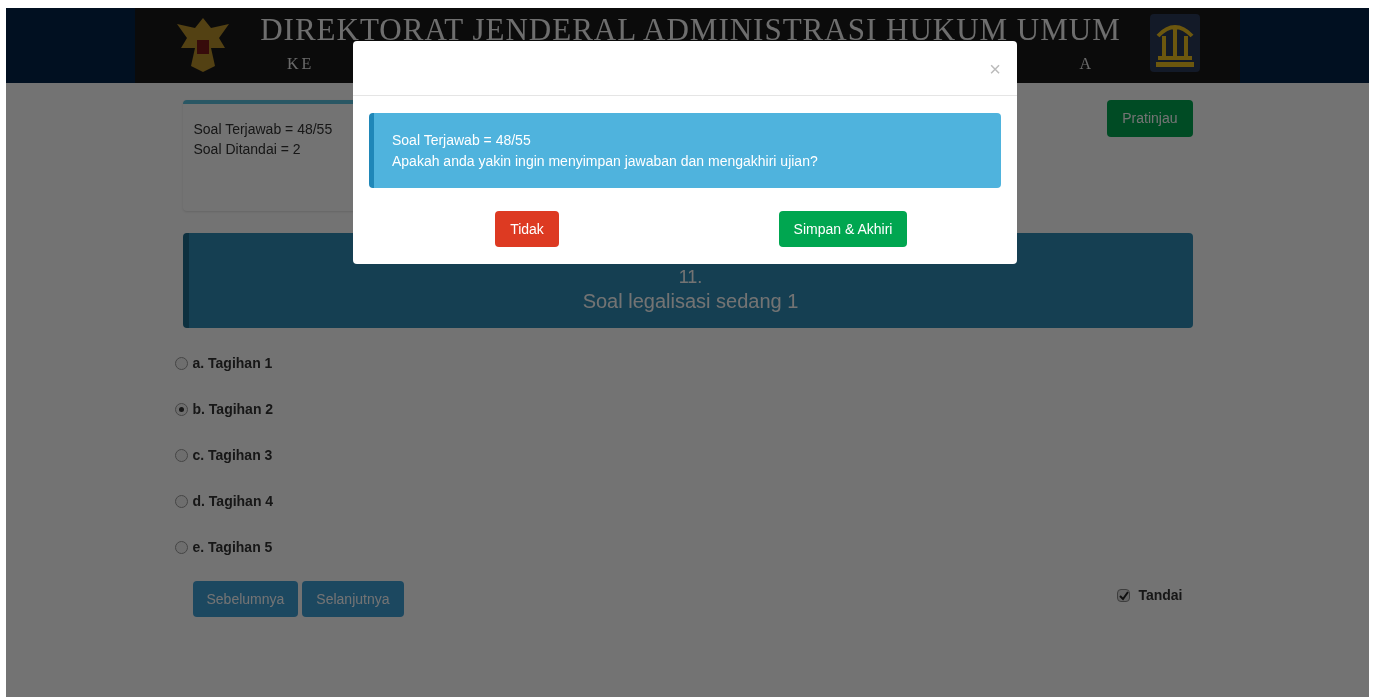 The height and width of the screenshot is (697, 1375). What do you see at coordinates (245, 599) in the screenshot?
I see `previous-button: Sebelumnya` at bounding box center [245, 599].